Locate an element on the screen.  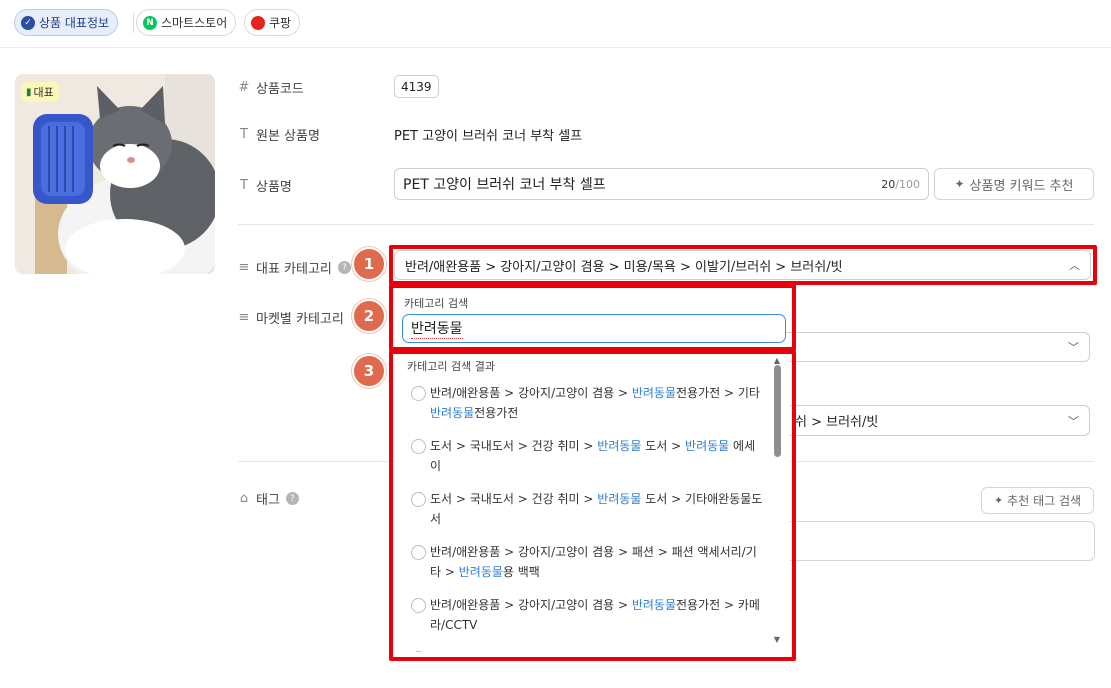
product-code-label-text: 상품코드 is located at coordinates (280, 89).